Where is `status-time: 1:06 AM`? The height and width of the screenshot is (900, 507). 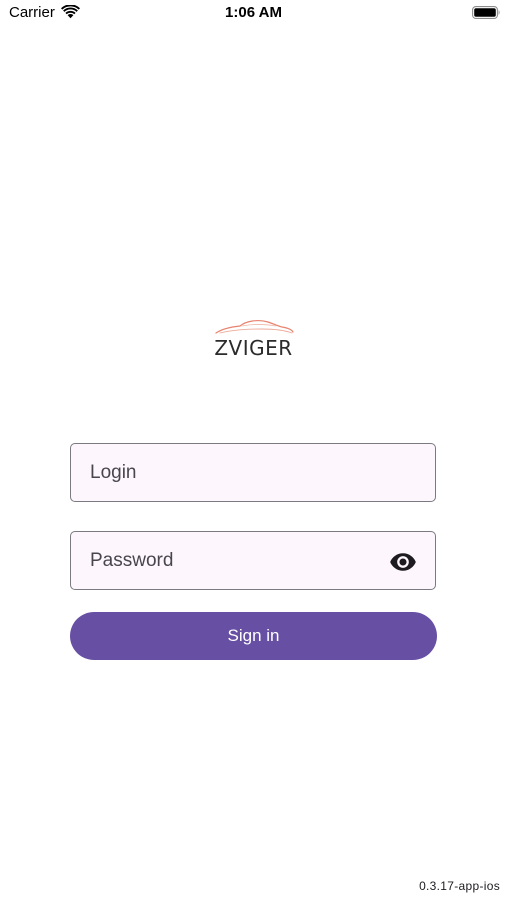 status-time: 1:06 AM is located at coordinates (253, 12).